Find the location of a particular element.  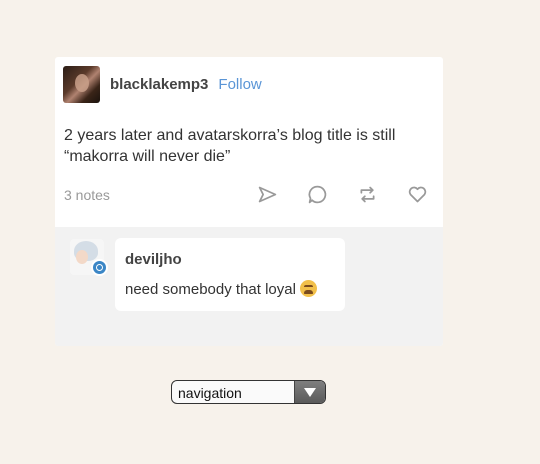

like-icon is located at coordinates (417, 194).